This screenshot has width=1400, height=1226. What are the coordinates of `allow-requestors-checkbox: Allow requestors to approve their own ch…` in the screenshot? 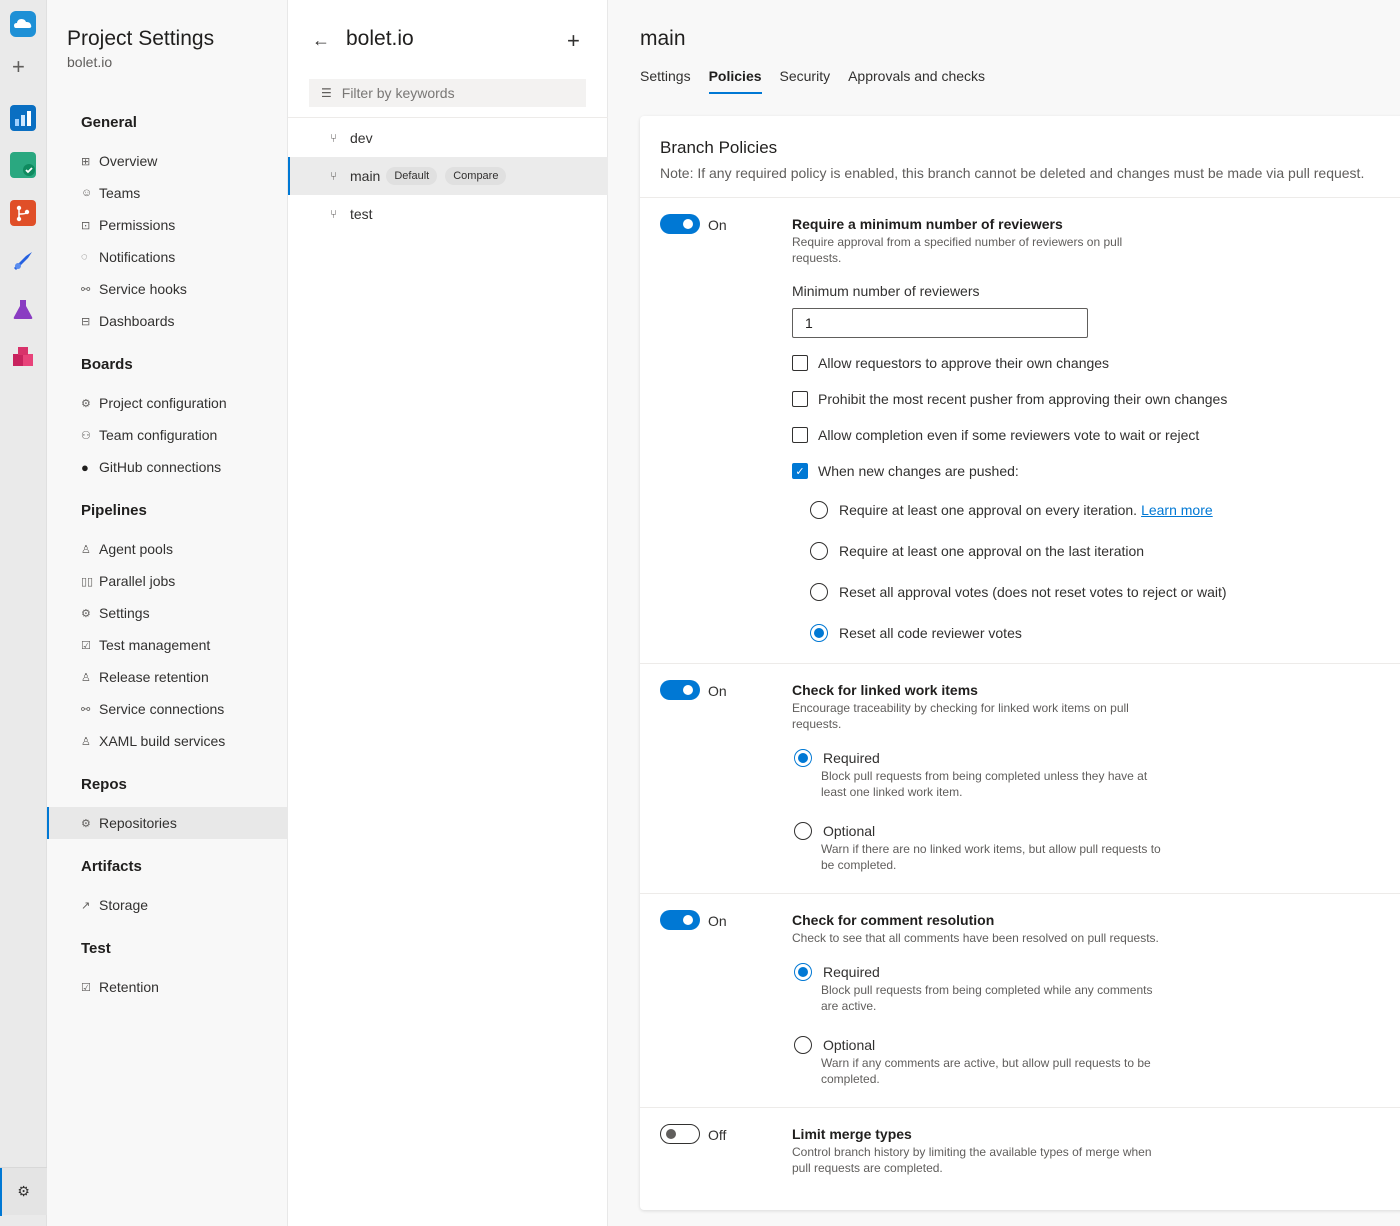 It's located at (950, 363).